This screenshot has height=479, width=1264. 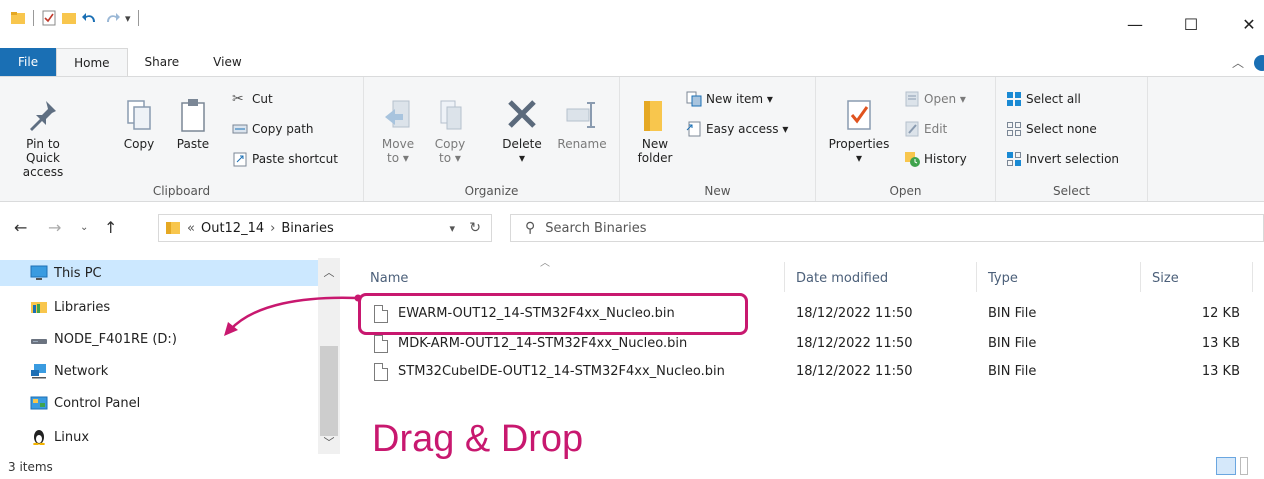 I want to click on nav-item-network: Network, so click(x=69, y=371).